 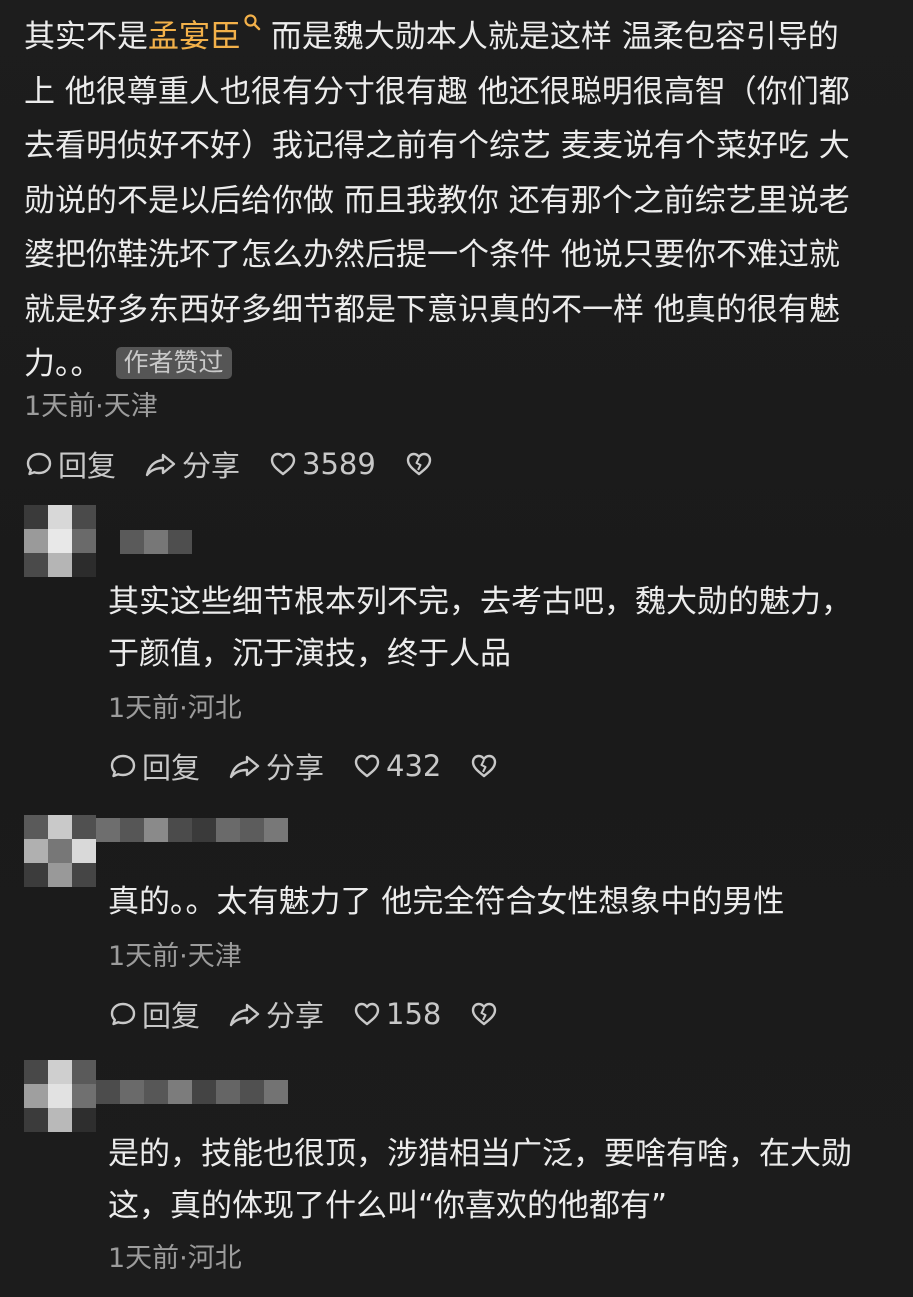 I want to click on comment-meta: 1天前·天津, so click(x=91, y=406).